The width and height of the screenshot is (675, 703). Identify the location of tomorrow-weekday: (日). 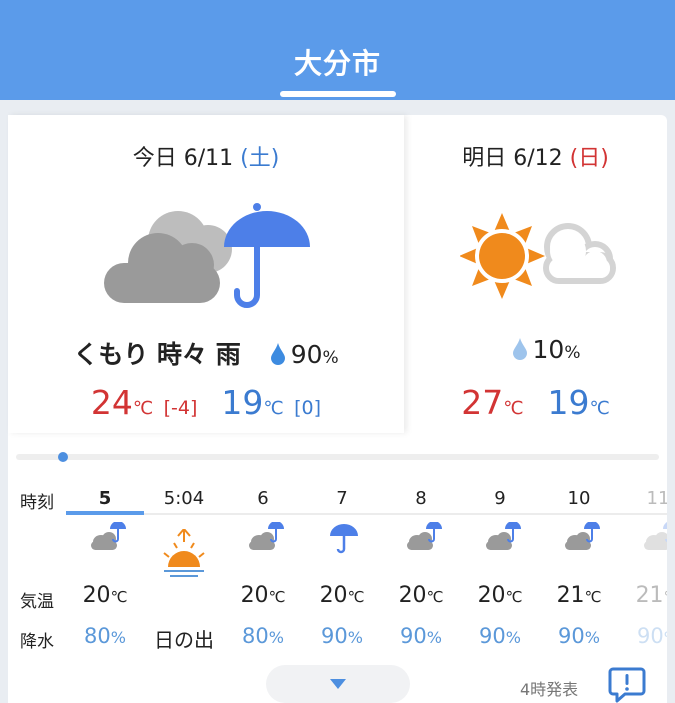
(589, 158).